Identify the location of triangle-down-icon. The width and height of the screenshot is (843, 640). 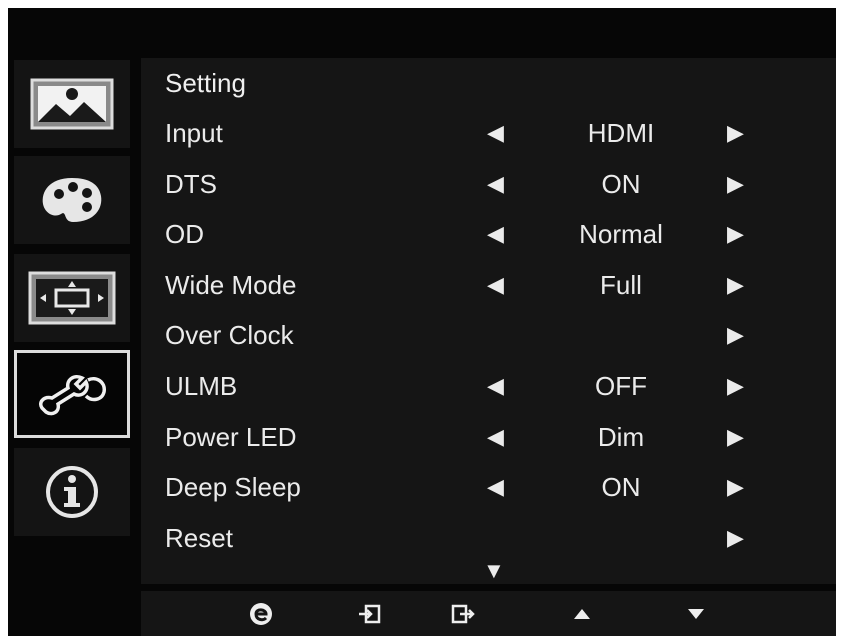
(696, 614).